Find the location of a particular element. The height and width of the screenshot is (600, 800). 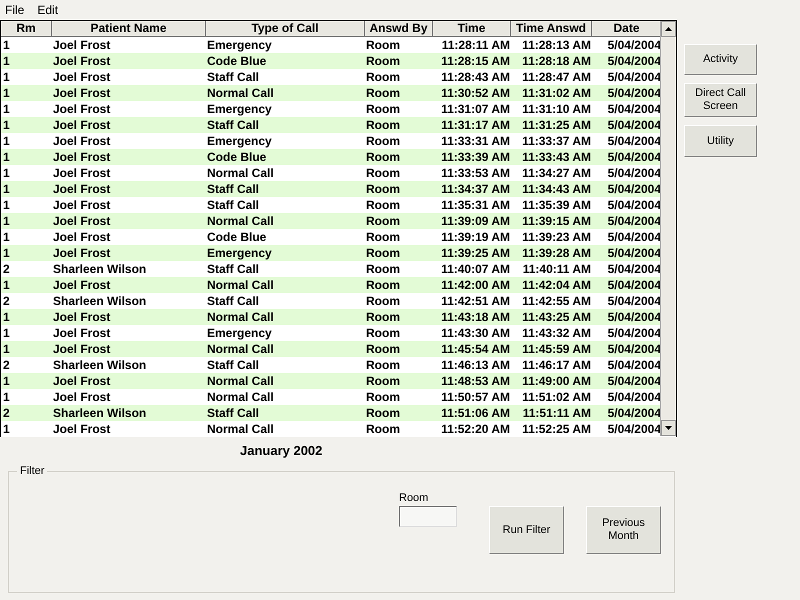

table-cell-text: 11:39:19 AM is located at coordinates (475, 237).